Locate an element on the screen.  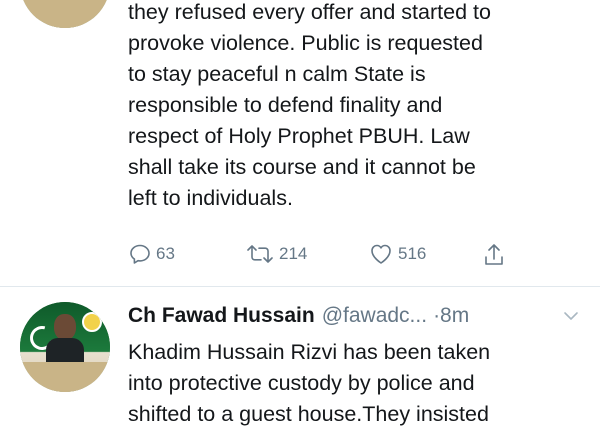
tweet-line: into protective custody by police and is located at coordinates (301, 383).